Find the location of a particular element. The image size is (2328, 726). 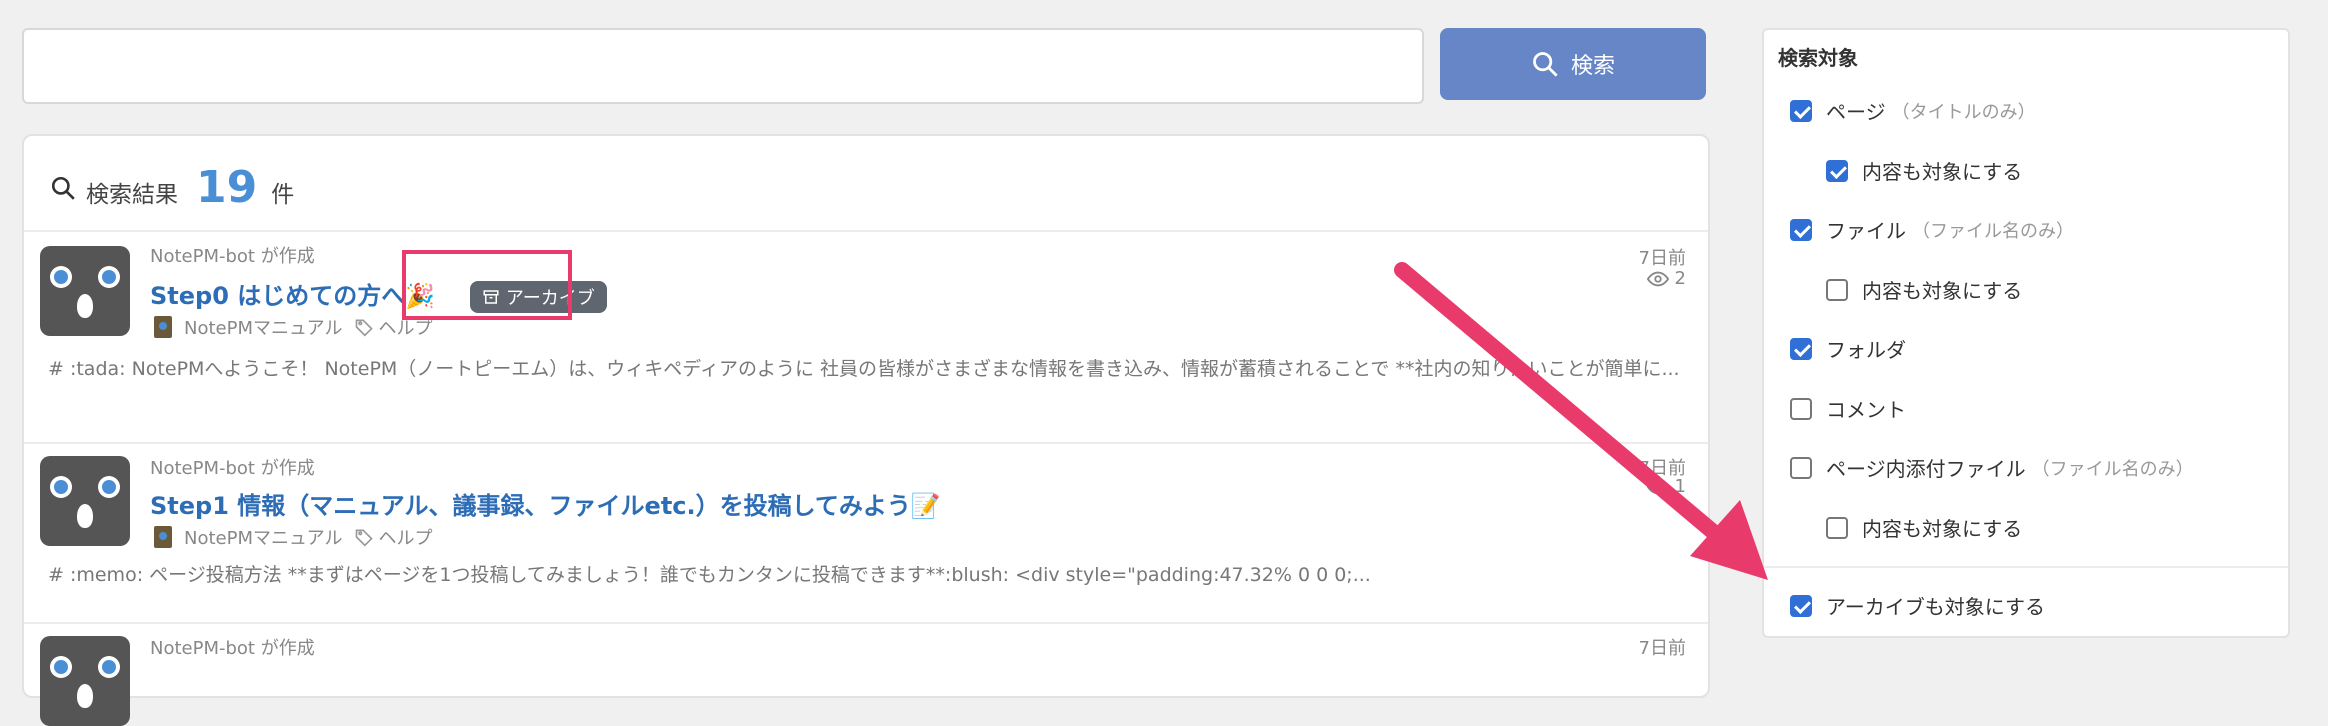

results-count: 19 is located at coordinates (227, 187).